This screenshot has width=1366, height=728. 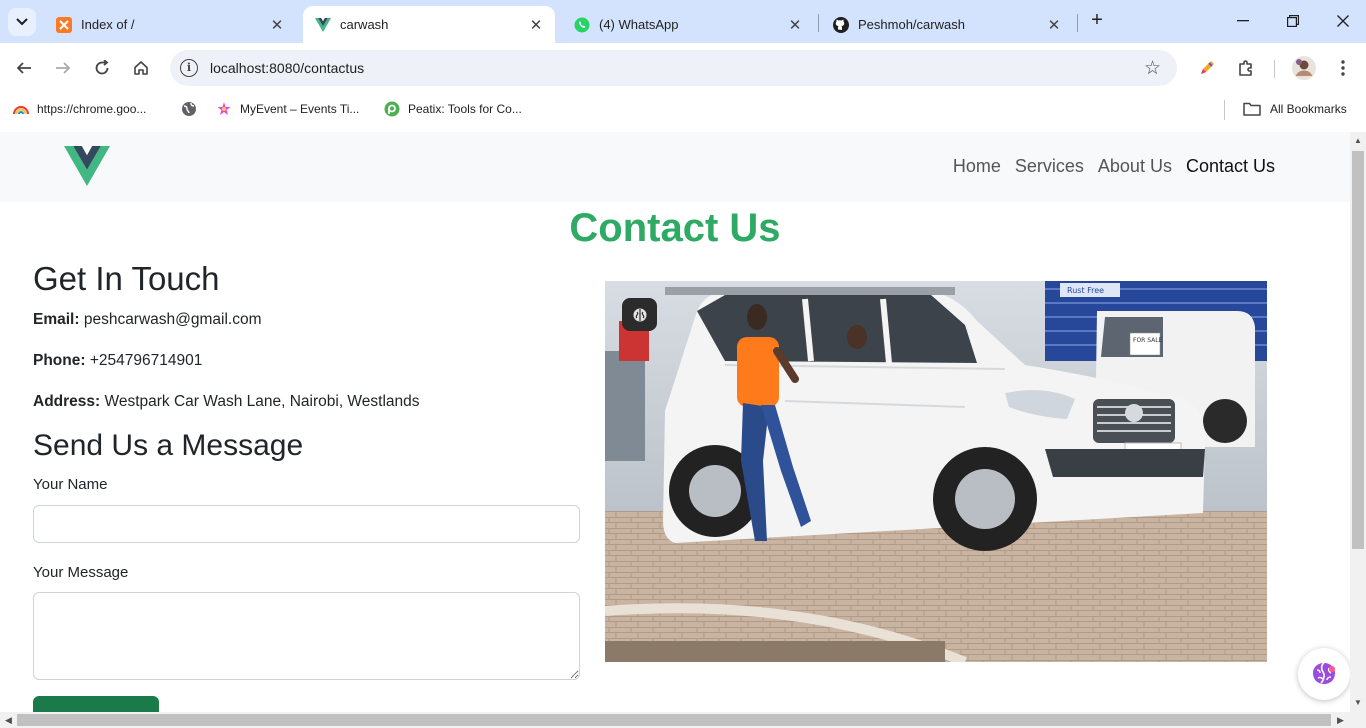 I want to click on extensions-puzzle-icon, so click(x=1246, y=68).